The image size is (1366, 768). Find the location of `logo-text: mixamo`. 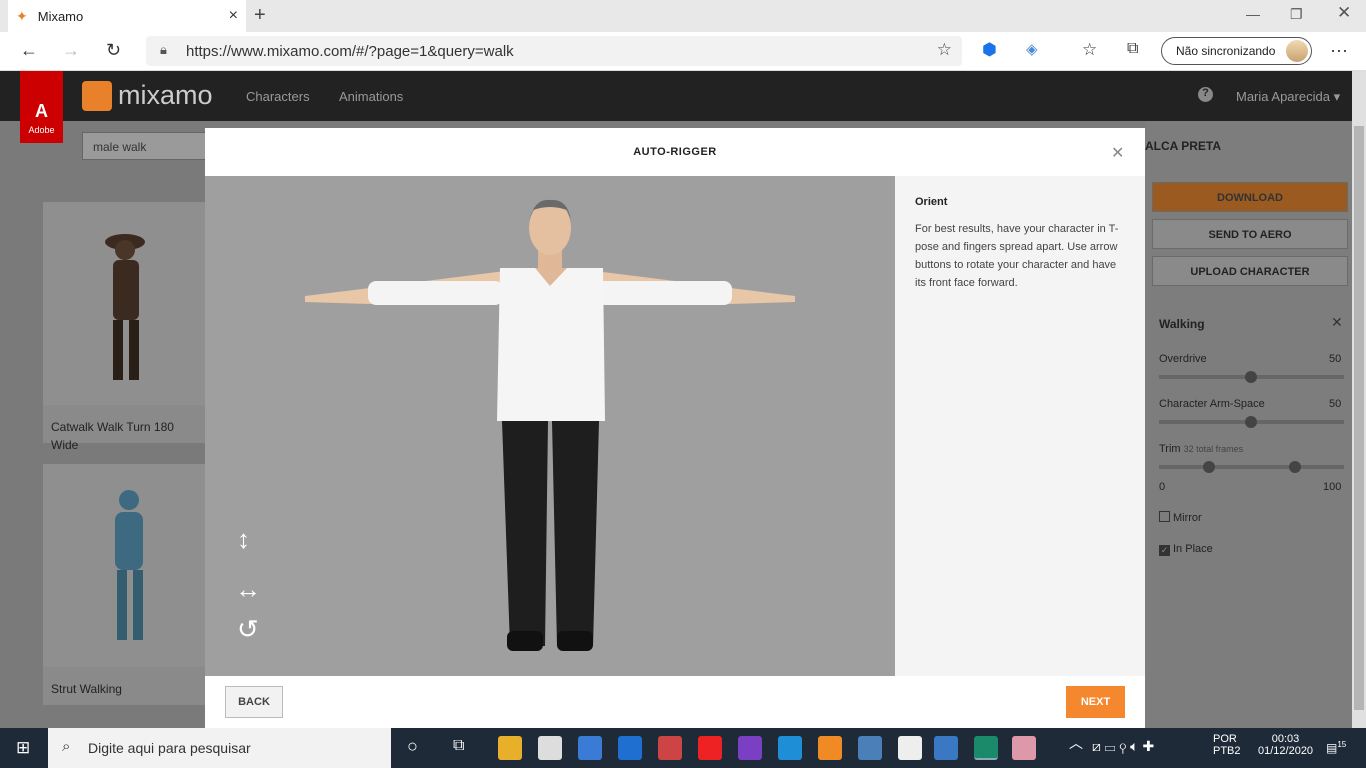

logo-text: mixamo is located at coordinates (165, 95).